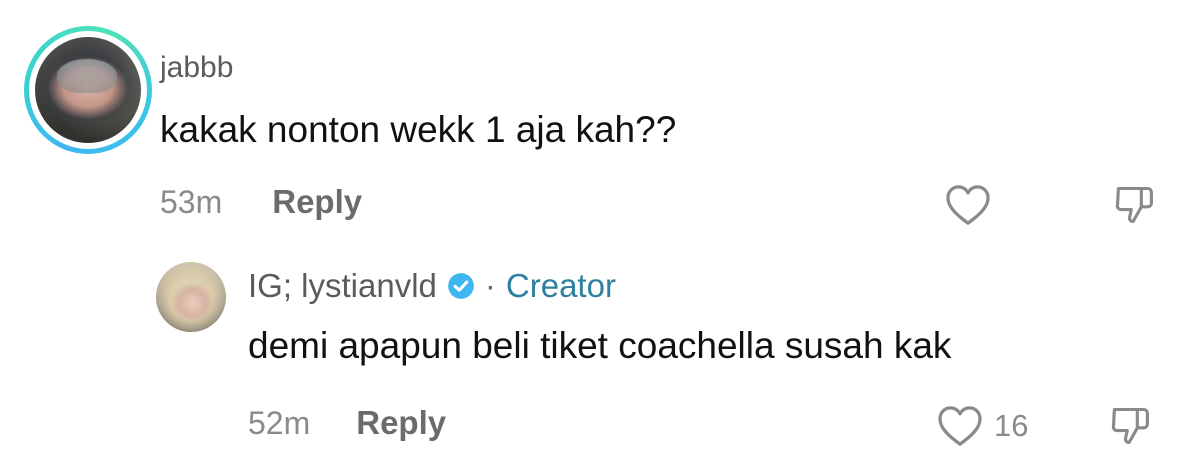  What do you see at coordinates (196, 68) in the screenshot?
I see `commenter-username: jabbb` at bounding box center [196, 68].